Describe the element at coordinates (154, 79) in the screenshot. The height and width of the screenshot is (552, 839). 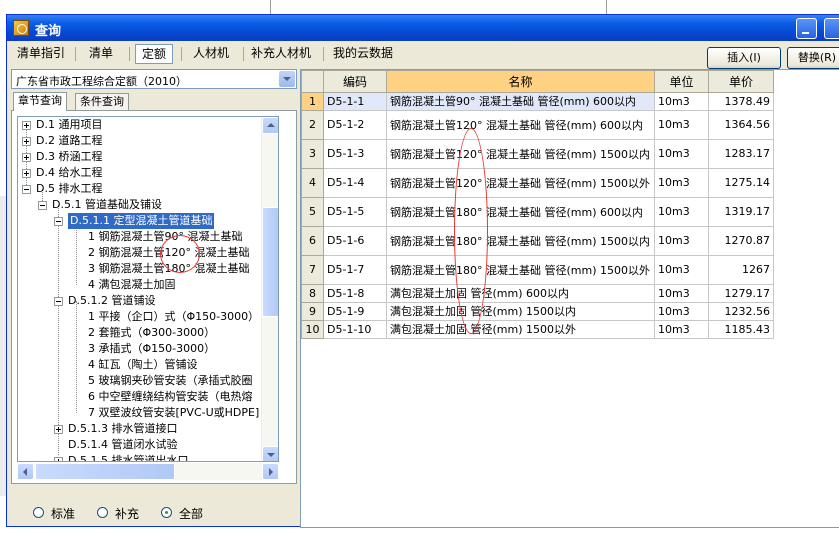
I see `quota-library-select: 广东省市政工程综合定额（2010）` at that location.